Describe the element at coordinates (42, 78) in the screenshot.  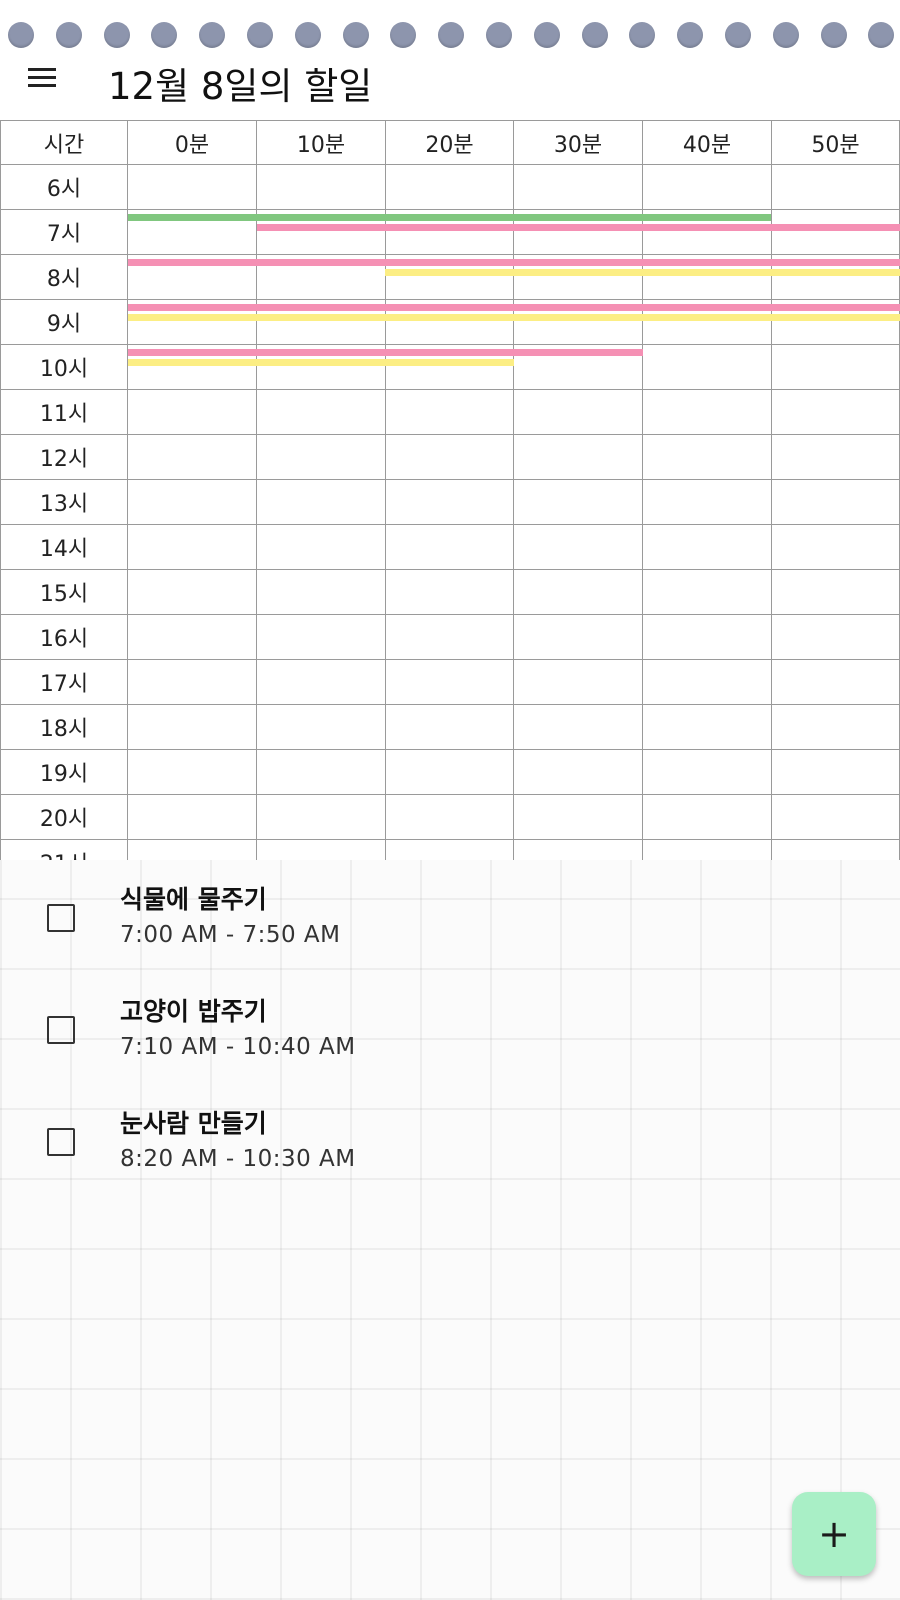
I see `hamburger-menu-icon` at that location.